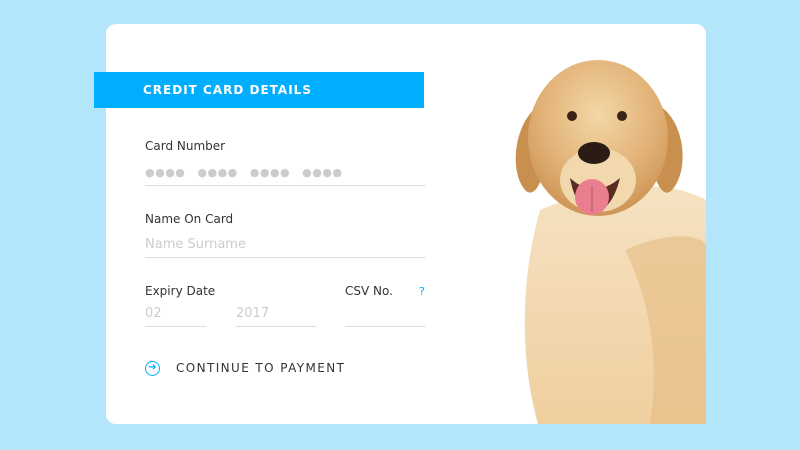 The image size is (800, 450). Describe the element at coordinates (180, 291) in the screenshot. I see `expiry-date-label: Expiry Date` at that location.